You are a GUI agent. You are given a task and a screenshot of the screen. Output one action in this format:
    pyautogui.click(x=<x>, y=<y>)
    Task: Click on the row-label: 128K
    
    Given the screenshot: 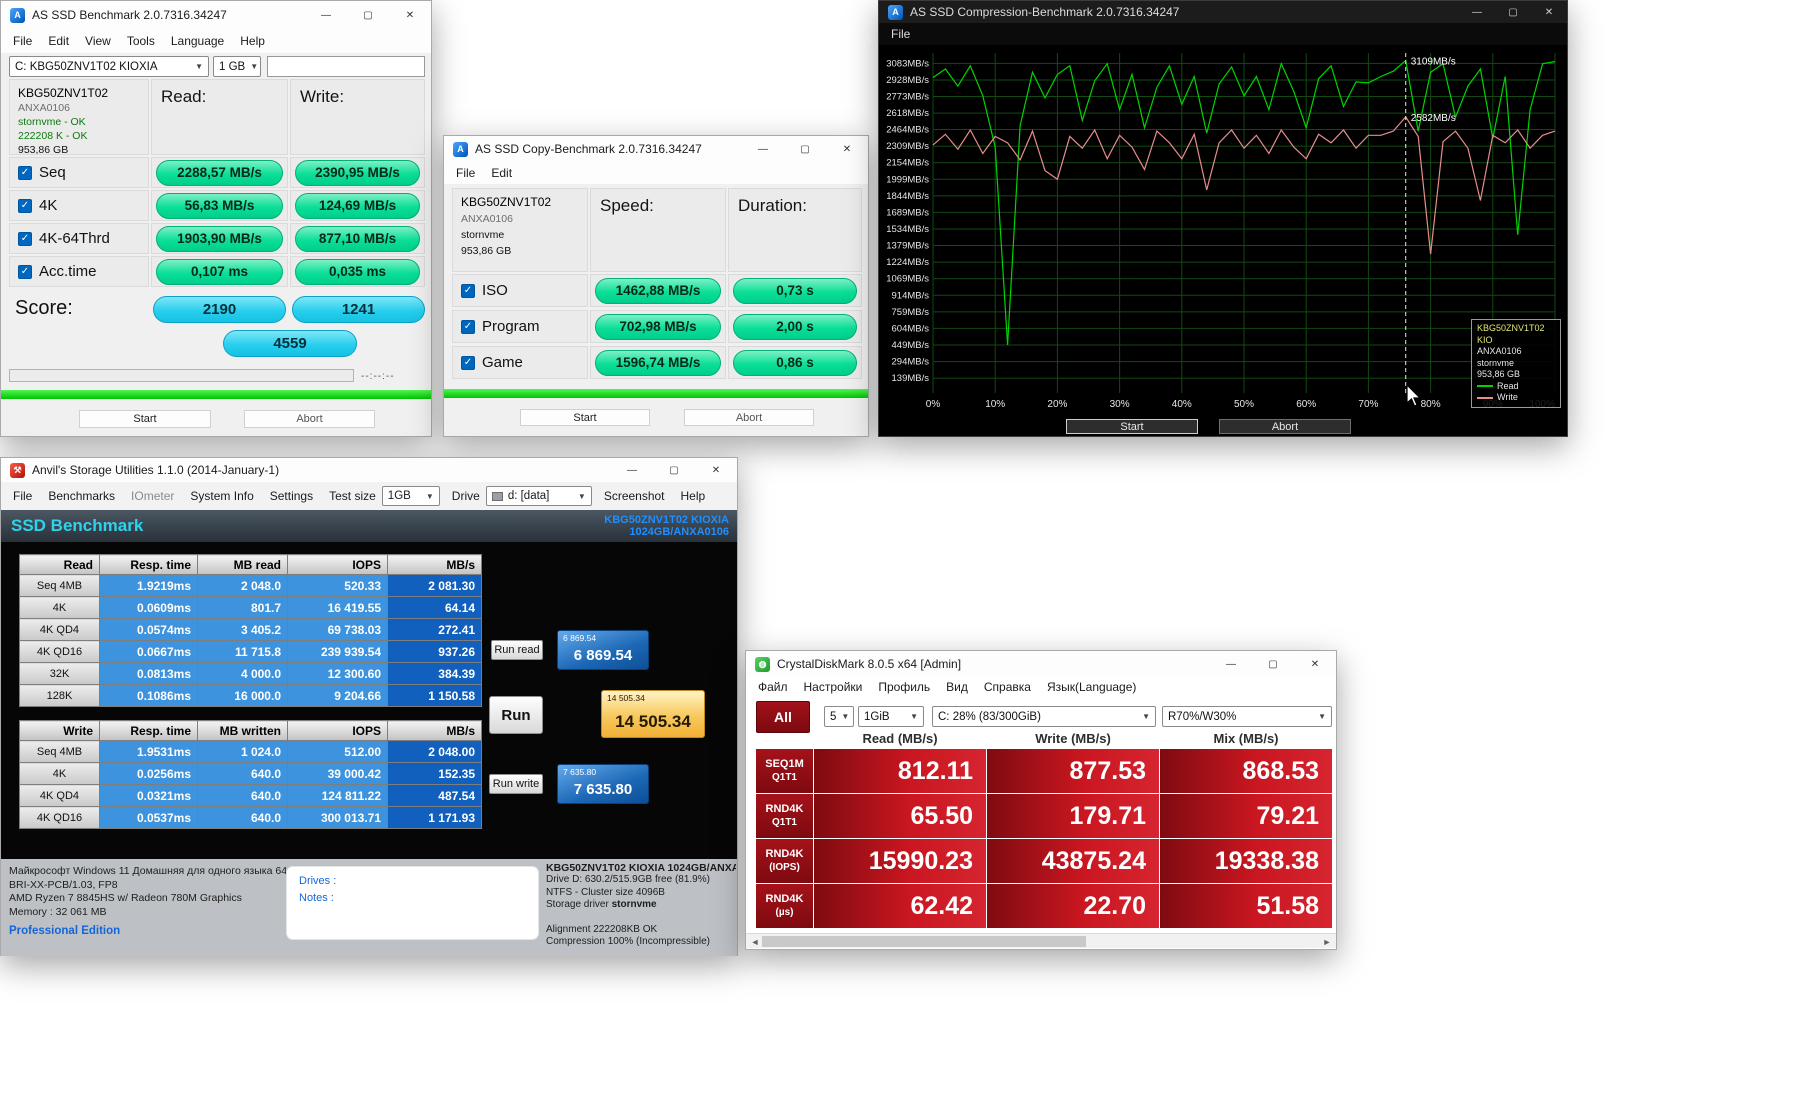 What is the action you would take?
    pyautogui.click(x=59, y=695)
    